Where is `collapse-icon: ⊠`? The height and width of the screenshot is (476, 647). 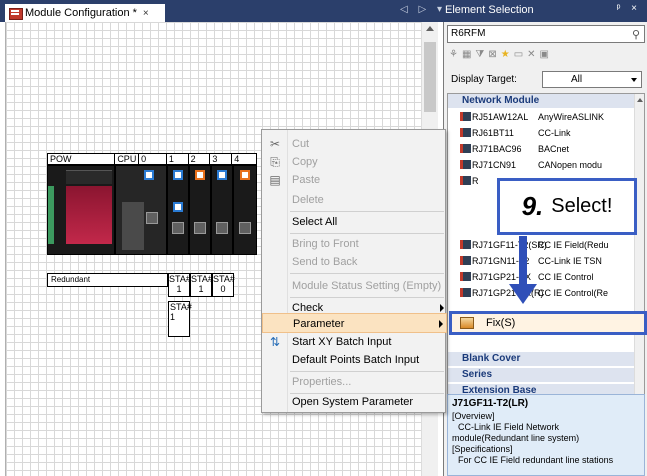 collapse-icon: ⊠ is located at coordinates (492, 54).